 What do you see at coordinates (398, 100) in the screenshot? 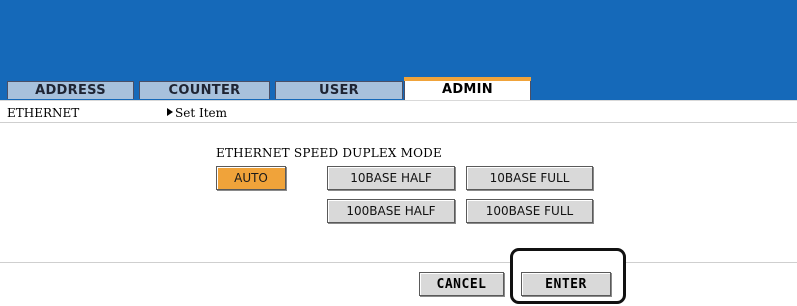
I see `tab-underline` at bounding box center [398, 100].